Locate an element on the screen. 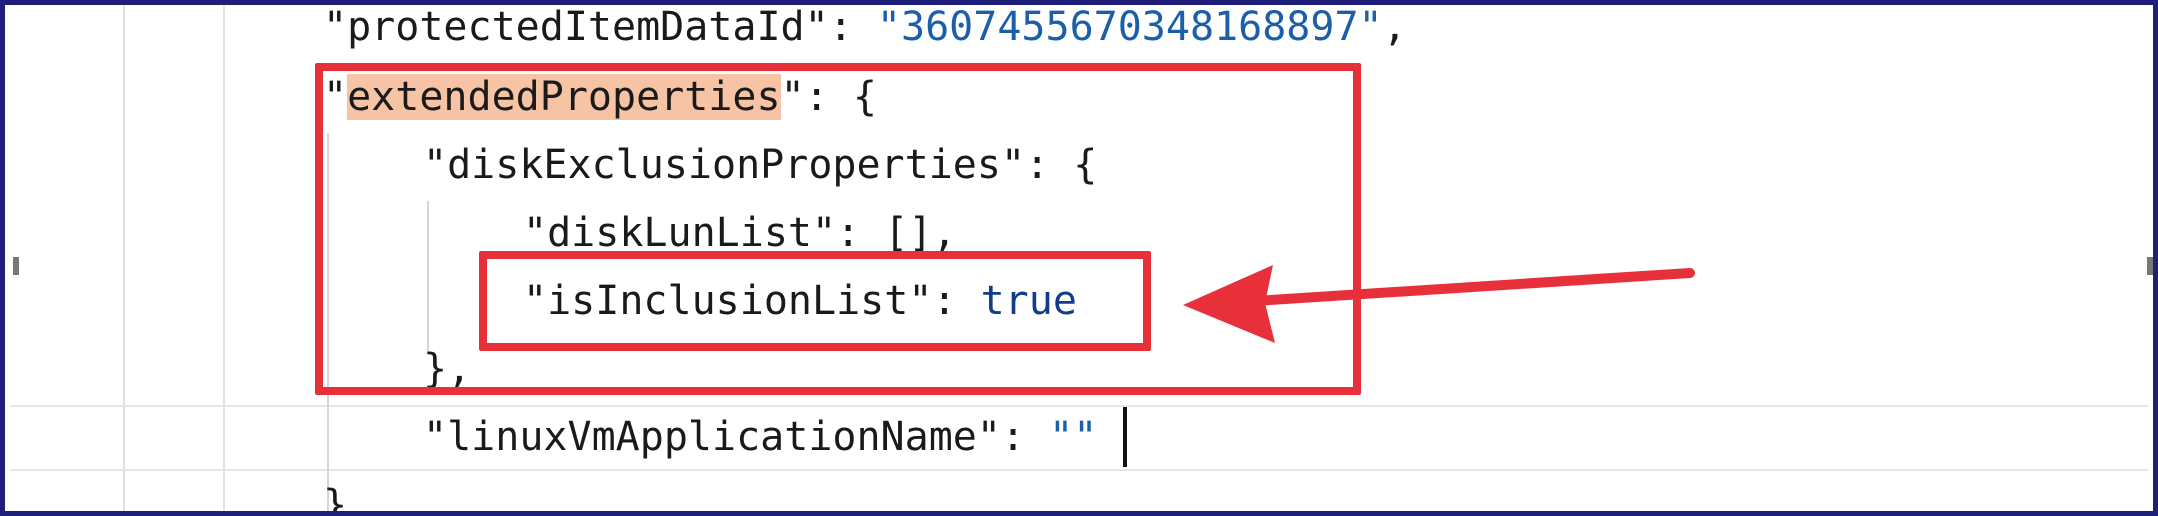 The image size is (2158, 516). code-line-linux-vm-application-name: "linuxVmApplicationName": "" is located at coordinates (760, 437).